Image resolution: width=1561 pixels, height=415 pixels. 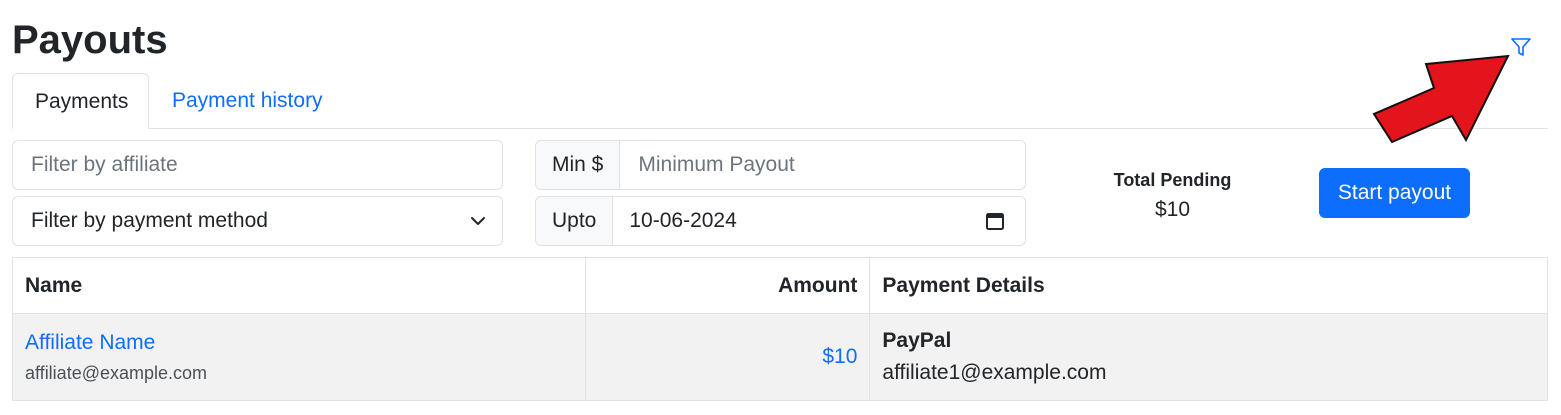 I want to click on column-header-amount: Amount, so click(x=727, y=285).